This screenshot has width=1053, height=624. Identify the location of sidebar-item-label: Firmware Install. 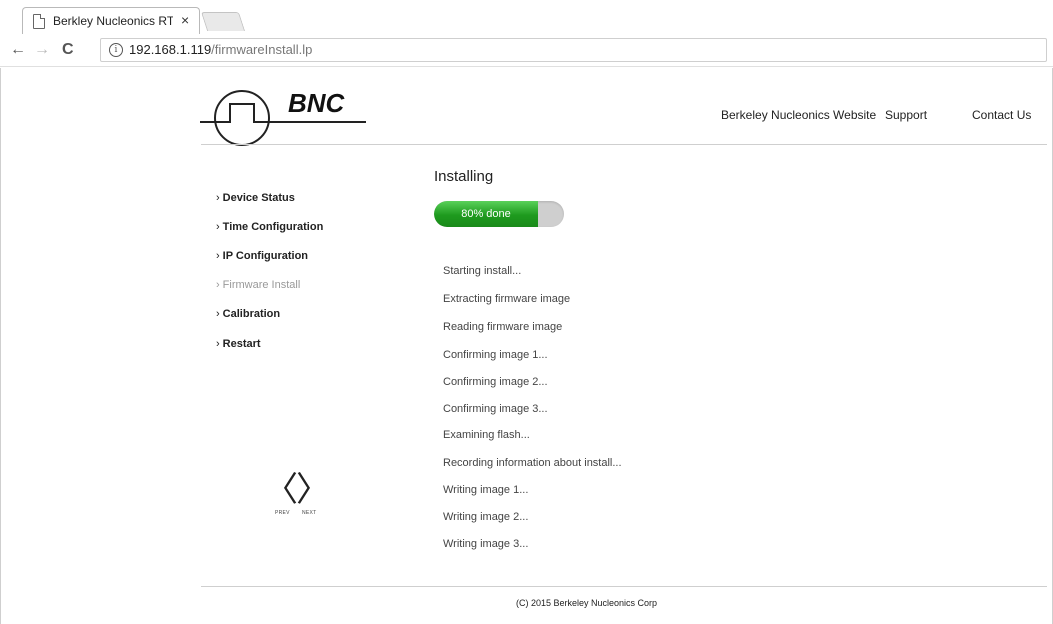
(261, 285).